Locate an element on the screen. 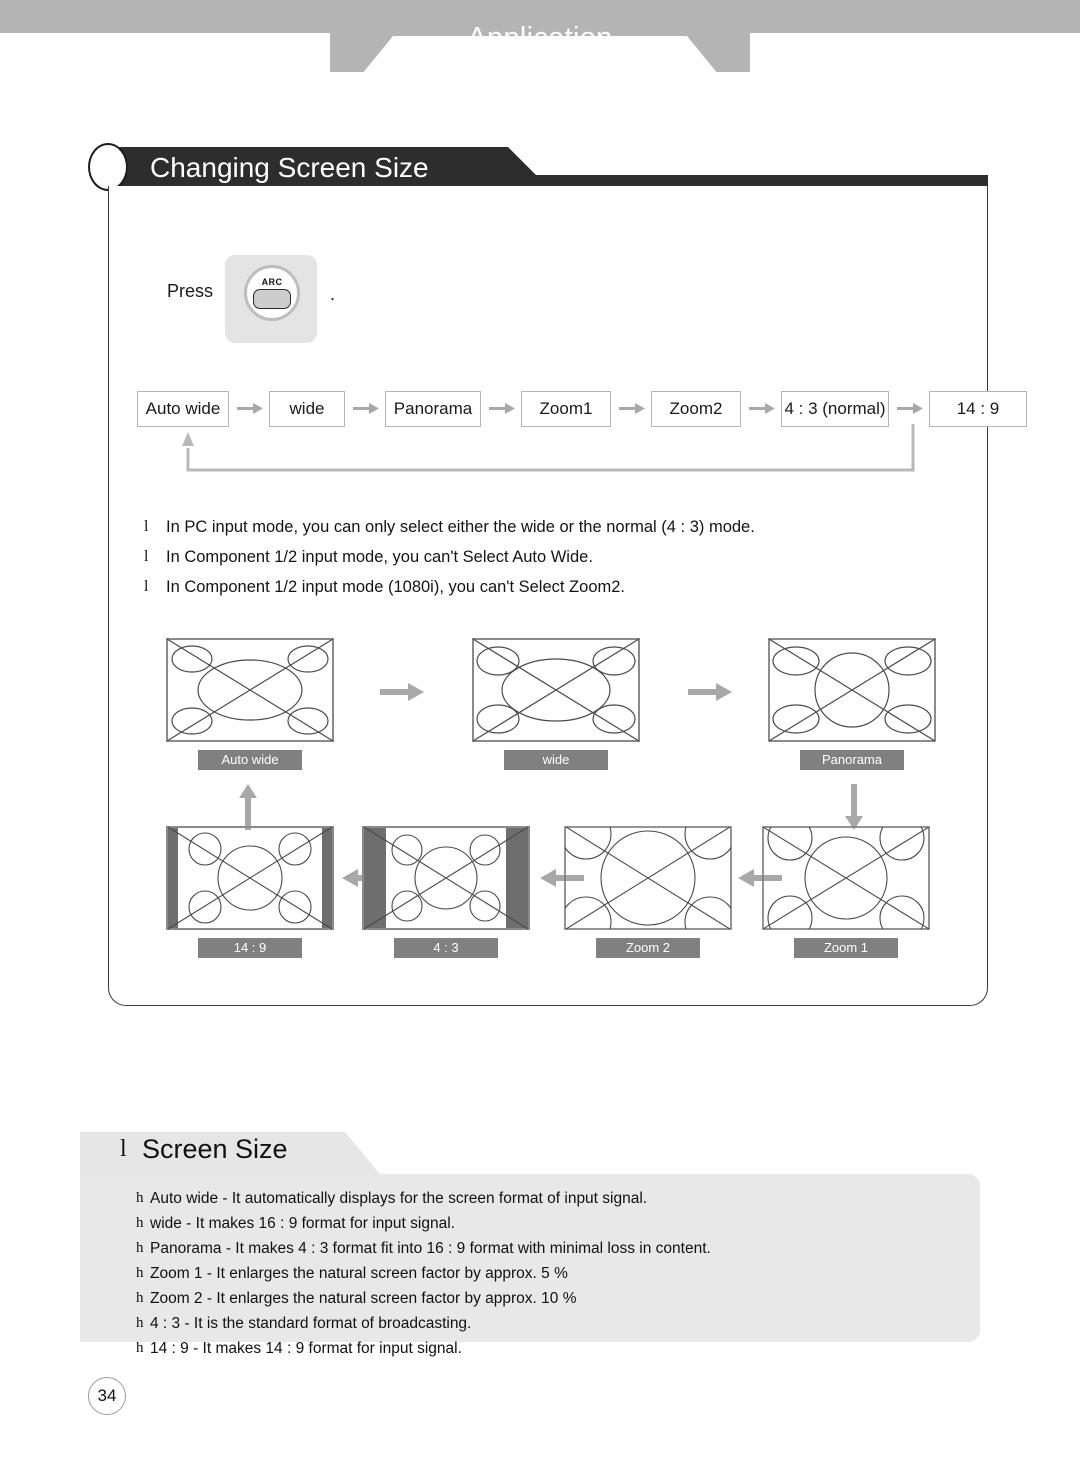  press-label: Press is located at coordinates (190, 291).